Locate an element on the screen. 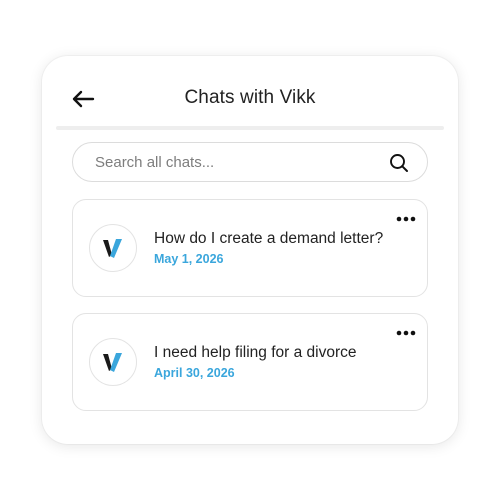  chat-date: May 1, 2026 is located at coordinates (189, 259).